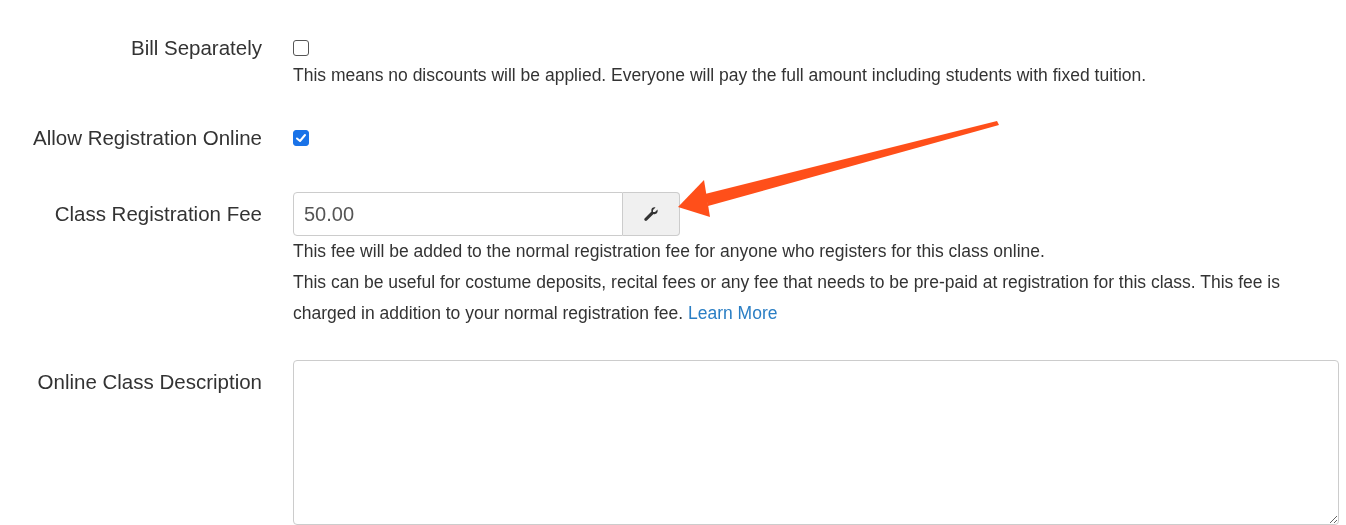 The image size is (1346, 525). I want to click on checkmark-icon, so click(301, 138).